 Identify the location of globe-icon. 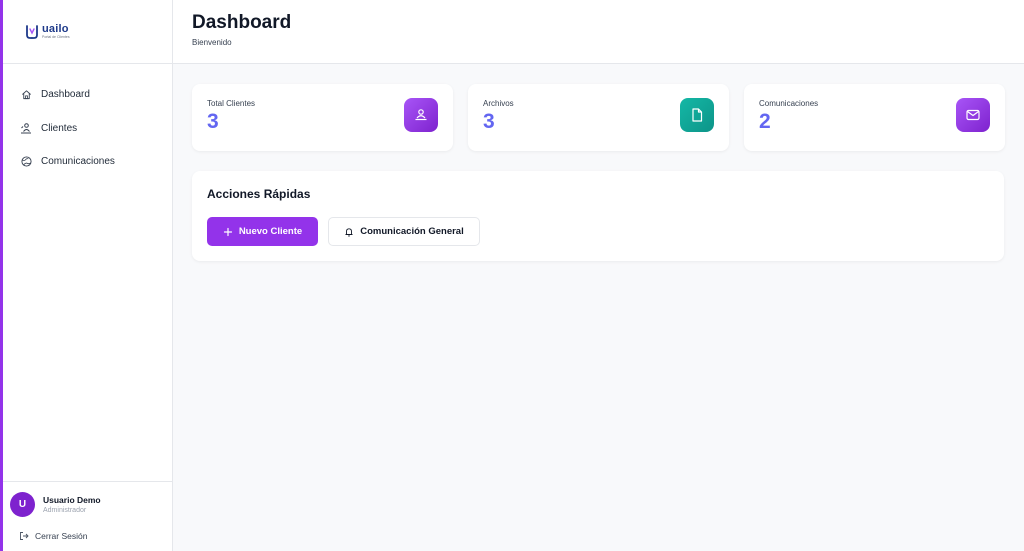
(26, 162).